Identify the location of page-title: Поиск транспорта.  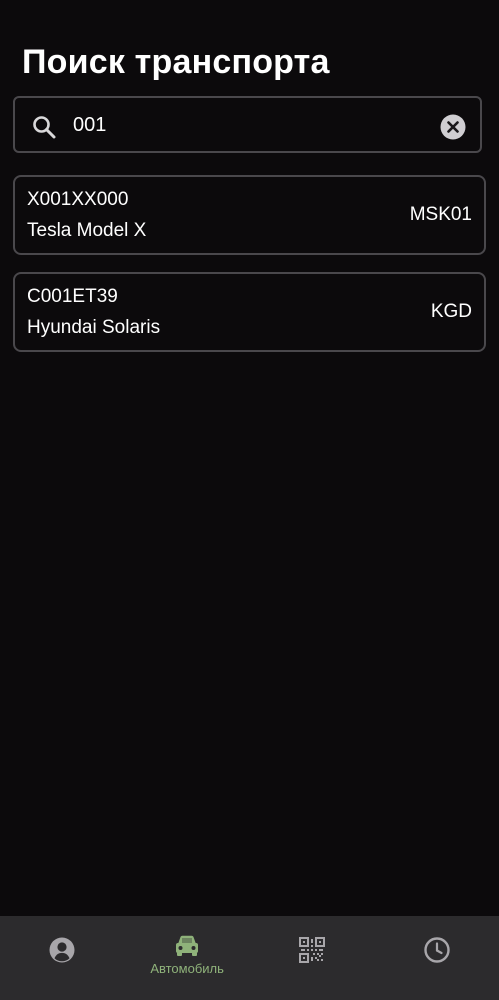
(176, 62).